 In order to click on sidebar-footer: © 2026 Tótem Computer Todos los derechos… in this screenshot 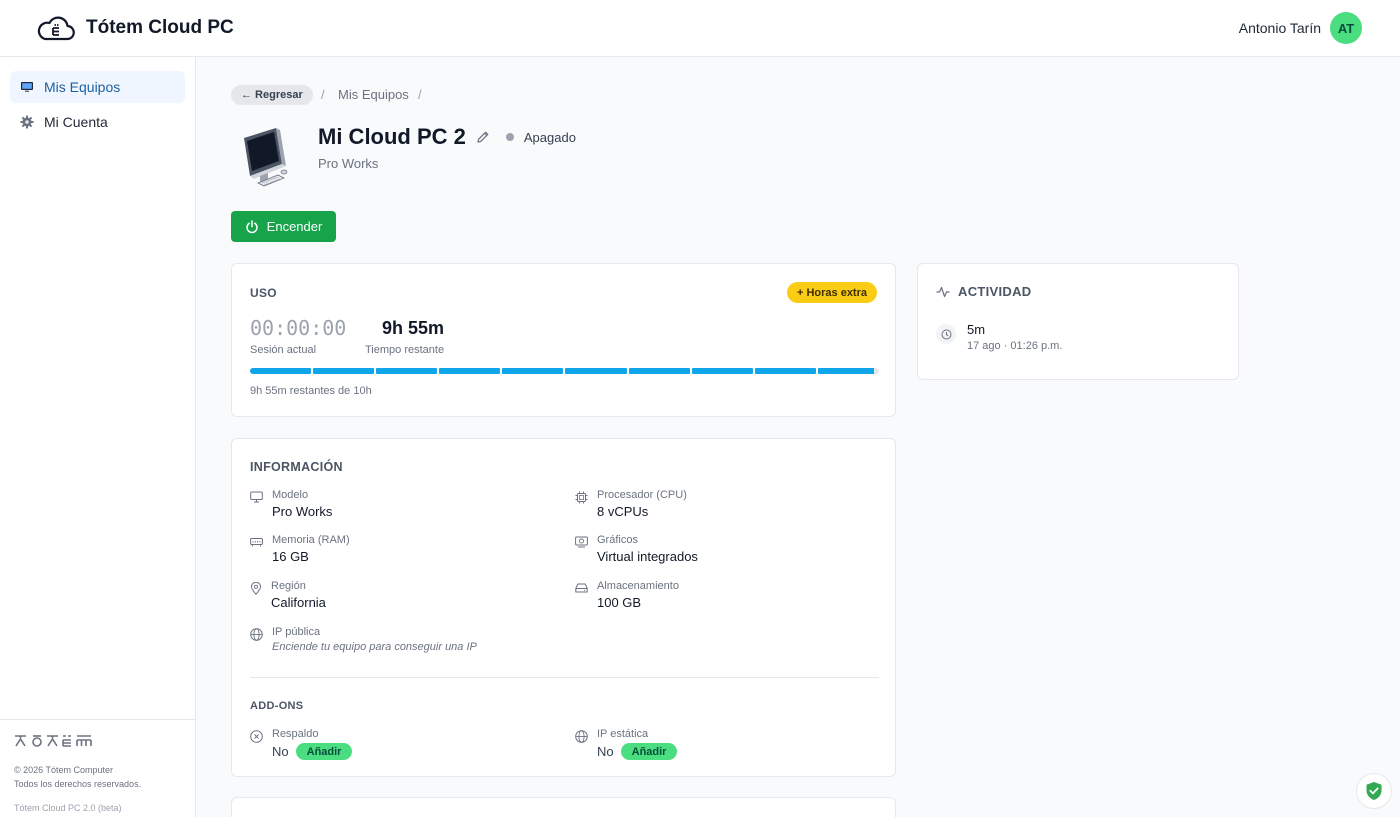, I will do `click(97, 766)`.